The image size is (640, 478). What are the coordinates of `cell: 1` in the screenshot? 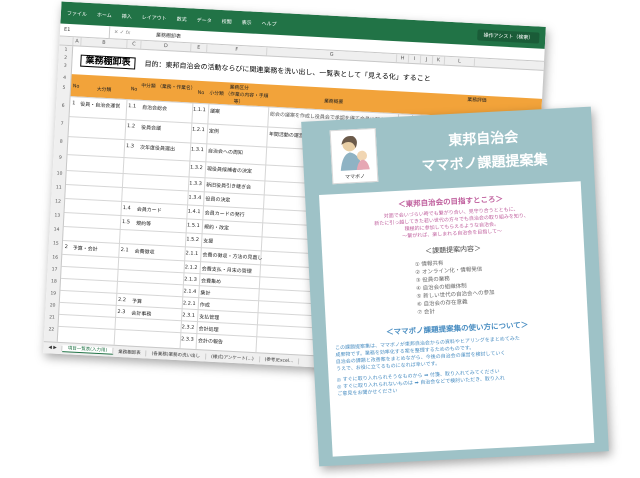 It's located at (73, 103).